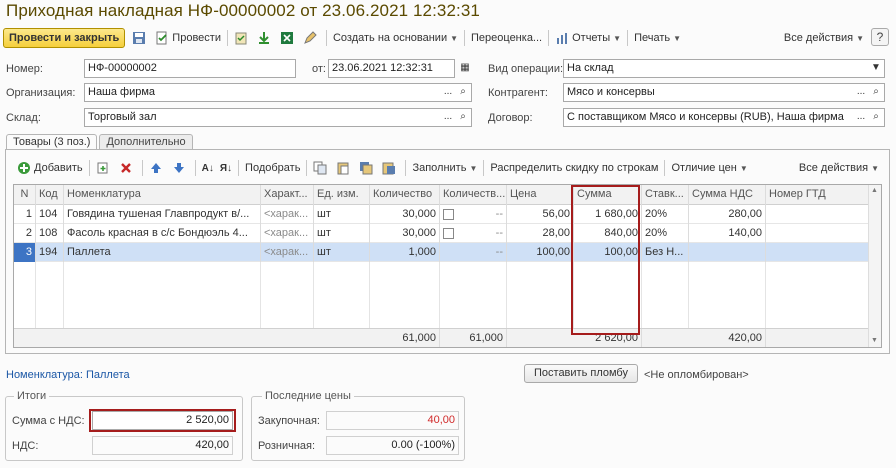  Describe the element at coordinates (162, 420) in the screenshot. I see `sum-vat-highlight` at that location.